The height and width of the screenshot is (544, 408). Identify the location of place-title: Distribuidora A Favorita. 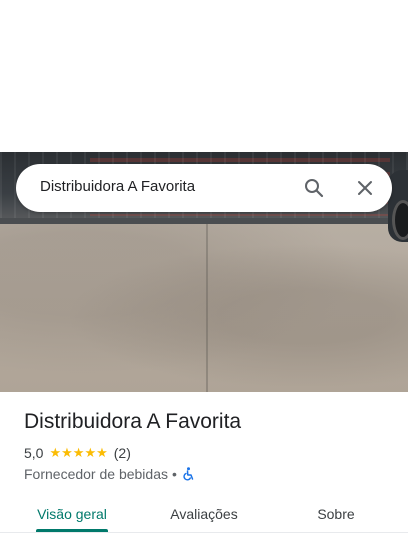
(133, 421).